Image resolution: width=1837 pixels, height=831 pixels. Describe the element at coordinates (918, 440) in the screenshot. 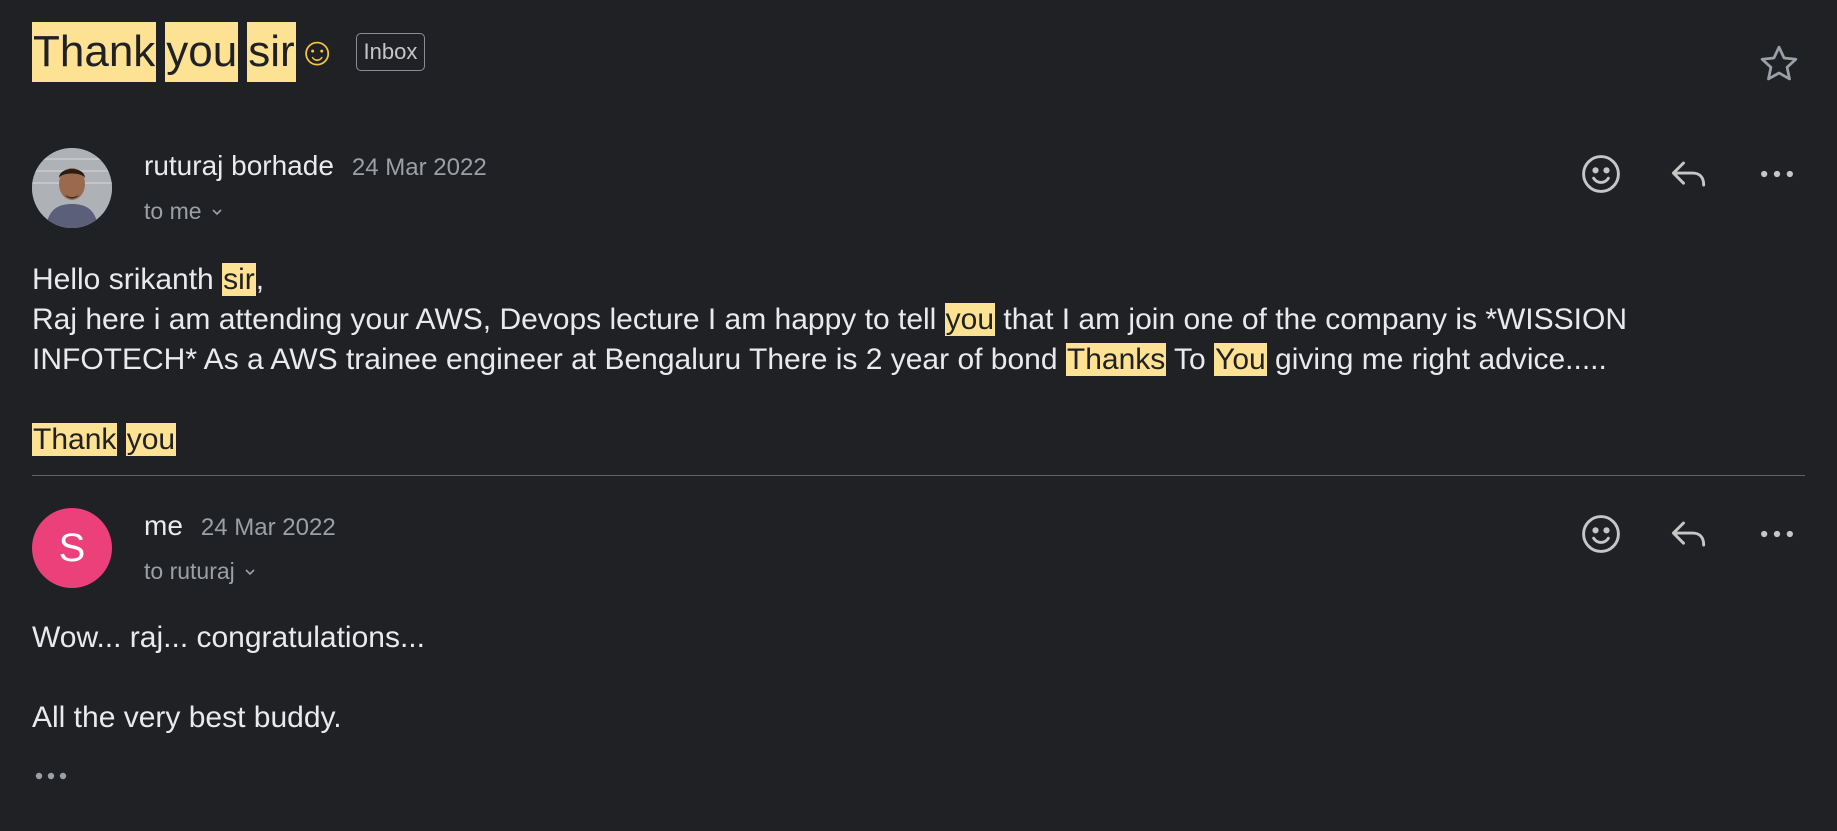

I see `signature-line: Thank you` at that location.